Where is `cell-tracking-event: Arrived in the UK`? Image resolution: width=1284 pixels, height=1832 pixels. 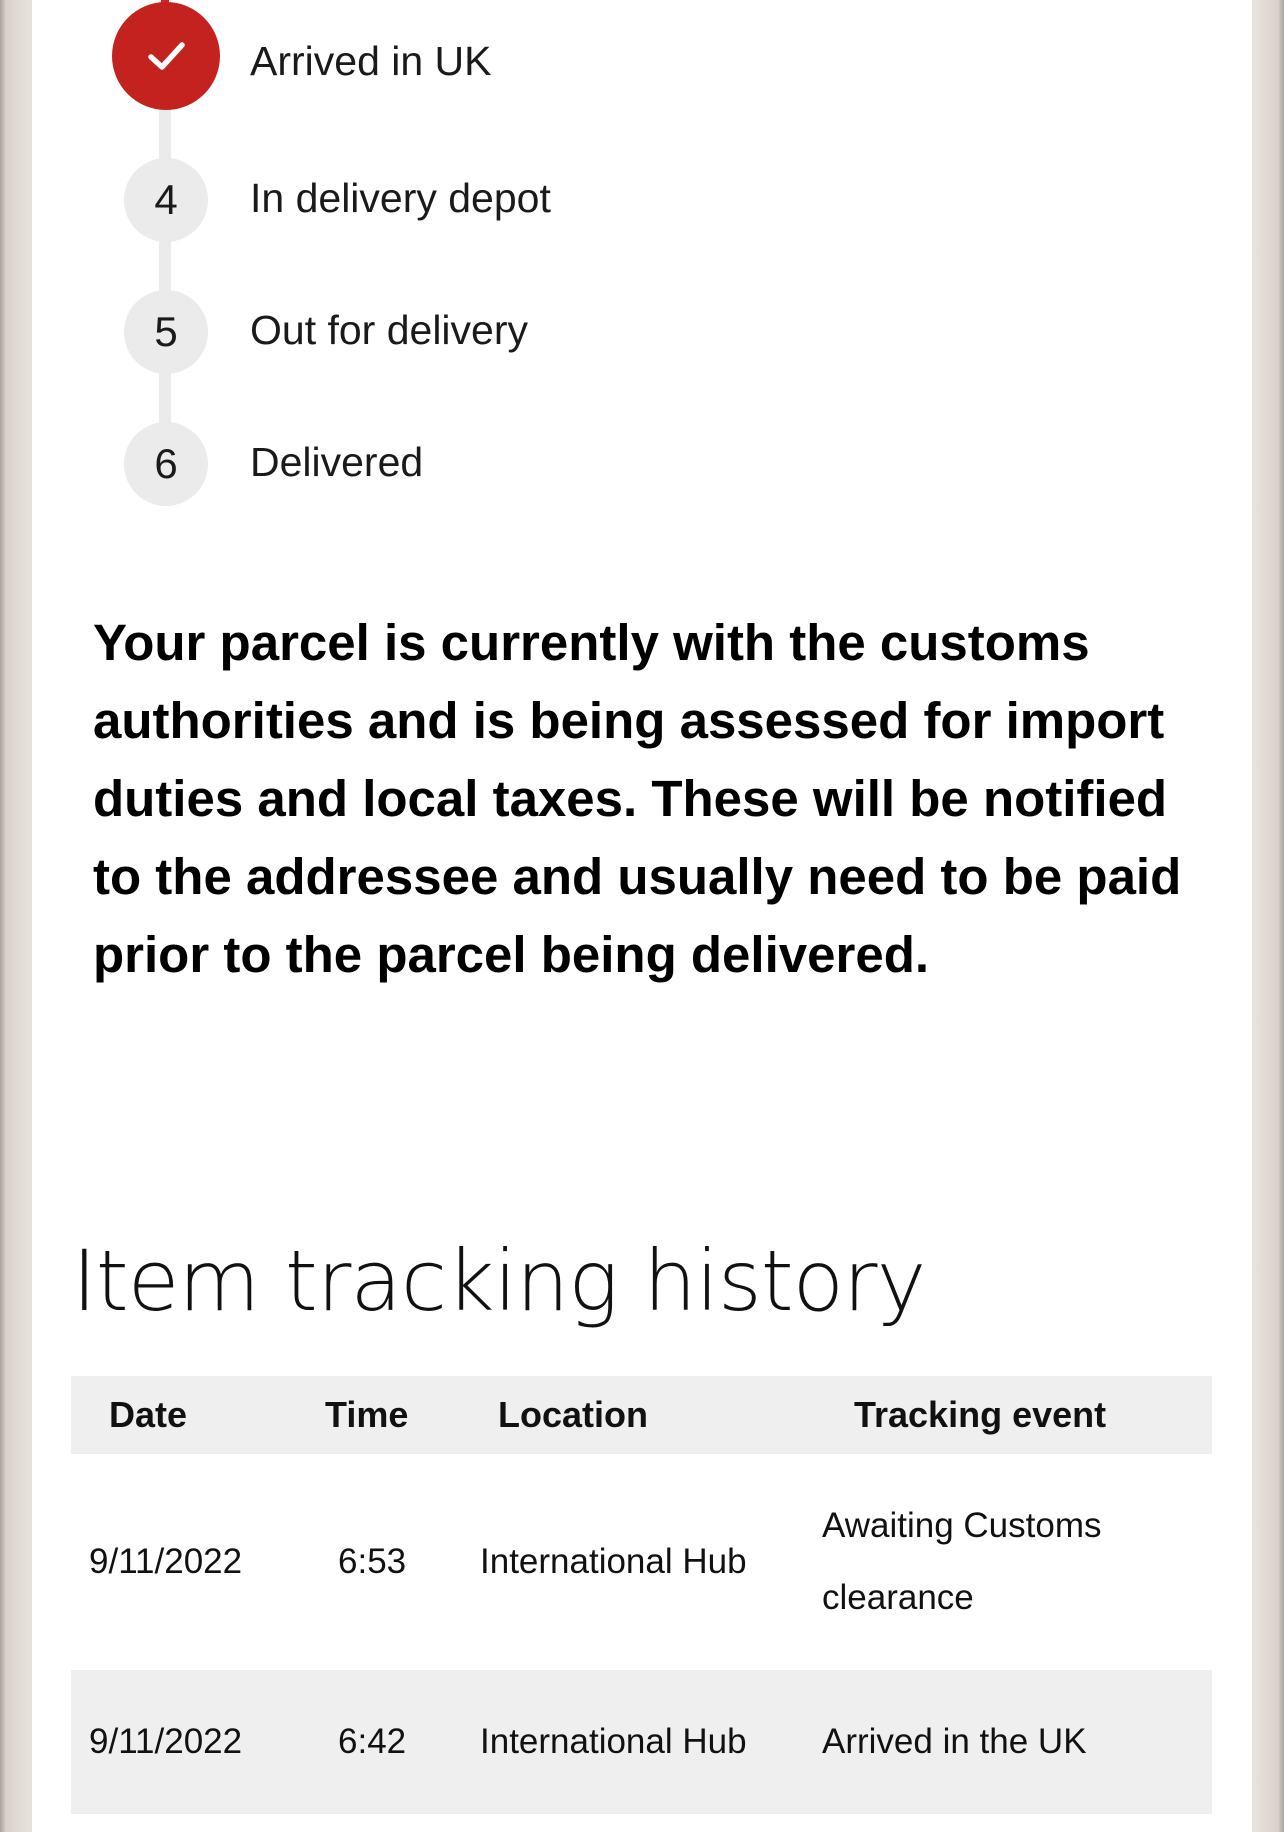
cell-tracking-event: Arrived in the UK is located at coordinates (954, 1741).